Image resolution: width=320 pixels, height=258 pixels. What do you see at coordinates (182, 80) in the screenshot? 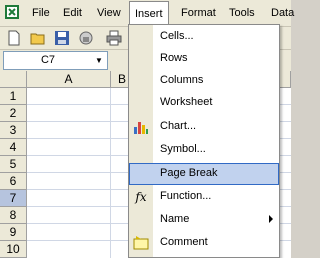
I see `menu-item-label: Columns` at bounding box center [182, 80].